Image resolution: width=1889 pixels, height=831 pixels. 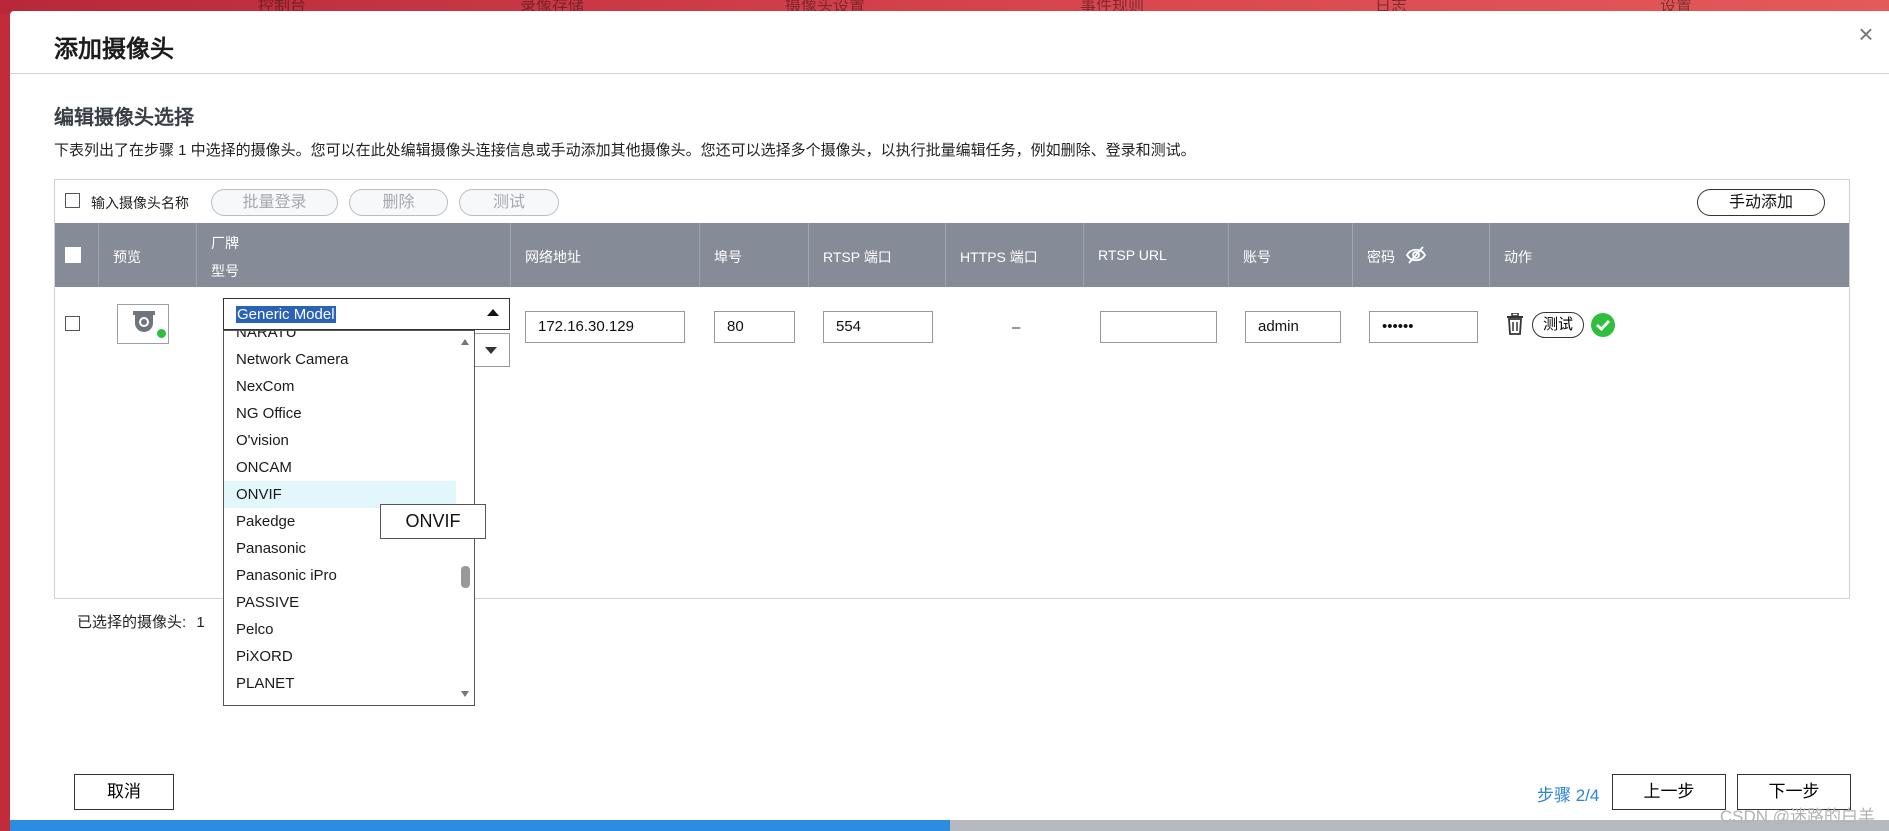 I want to click on toolbar-select-checkbox, so click(x=72, y=200).